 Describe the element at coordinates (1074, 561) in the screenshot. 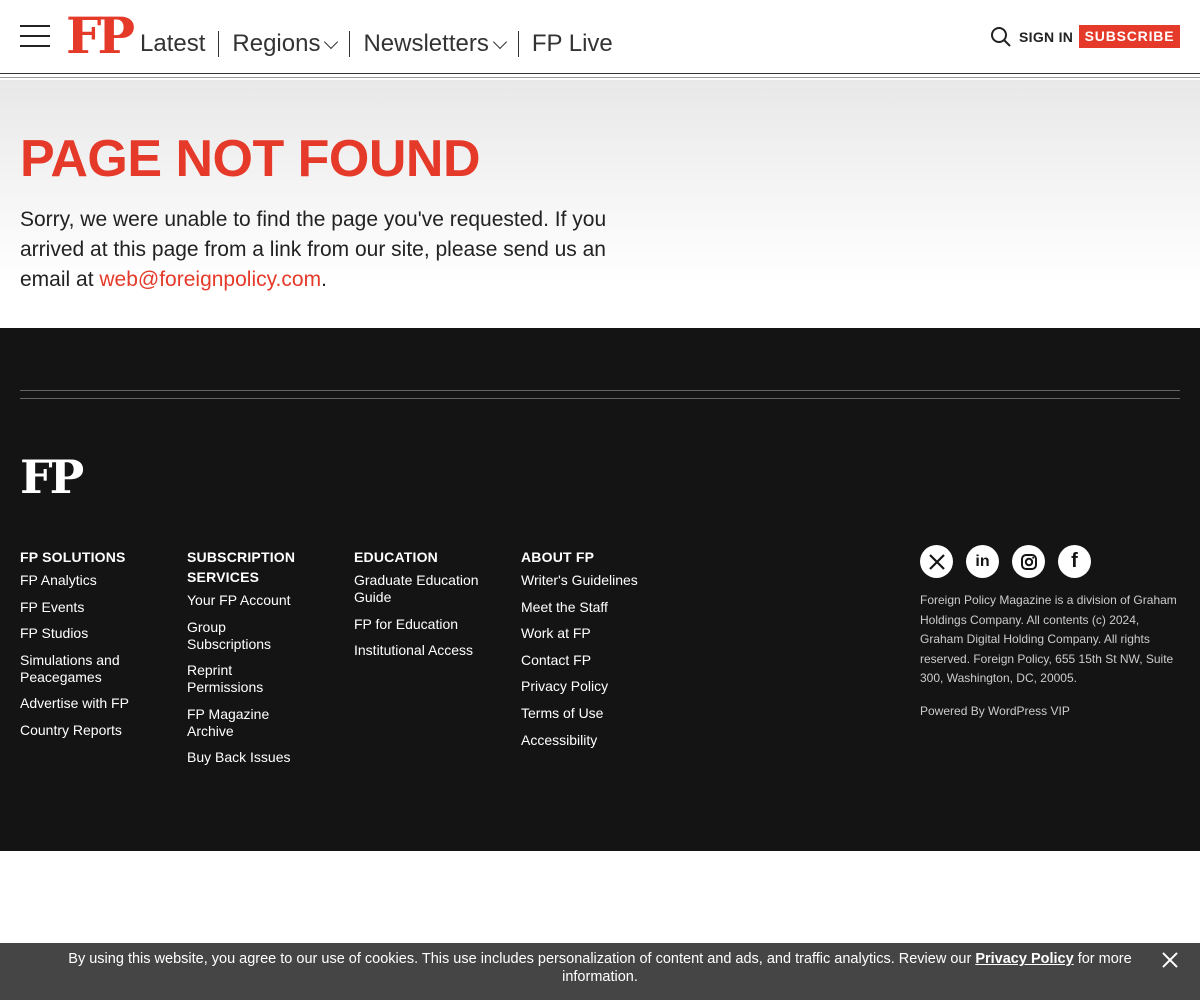

I see `facebook-icon: f` at that location.